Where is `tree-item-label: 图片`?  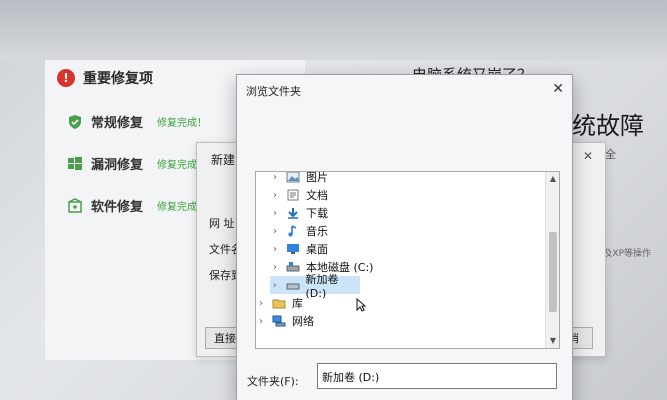 tree-item-label: 图片 is located at coordinates (317, 177).